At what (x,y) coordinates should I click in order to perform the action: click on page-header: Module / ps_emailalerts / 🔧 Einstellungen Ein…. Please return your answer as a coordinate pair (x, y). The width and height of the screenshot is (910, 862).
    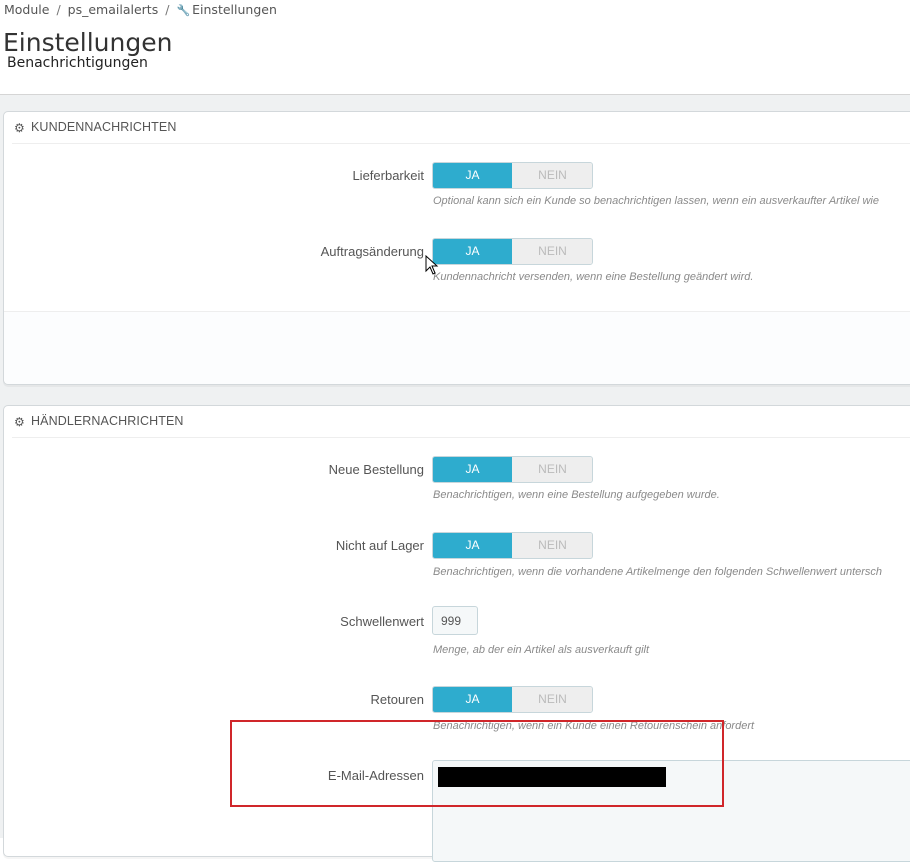
    Looking at the image, I should click on (455, 47).